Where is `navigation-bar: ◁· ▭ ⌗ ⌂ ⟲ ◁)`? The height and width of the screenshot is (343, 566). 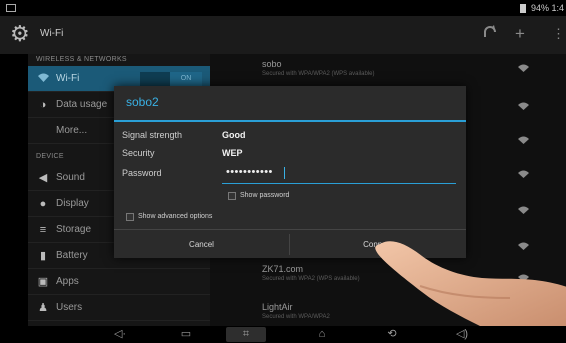 navigation-bar: ◁· ▭ ⌗ ⌂ ⟲ ◁) is located at coordinates (283, 334).